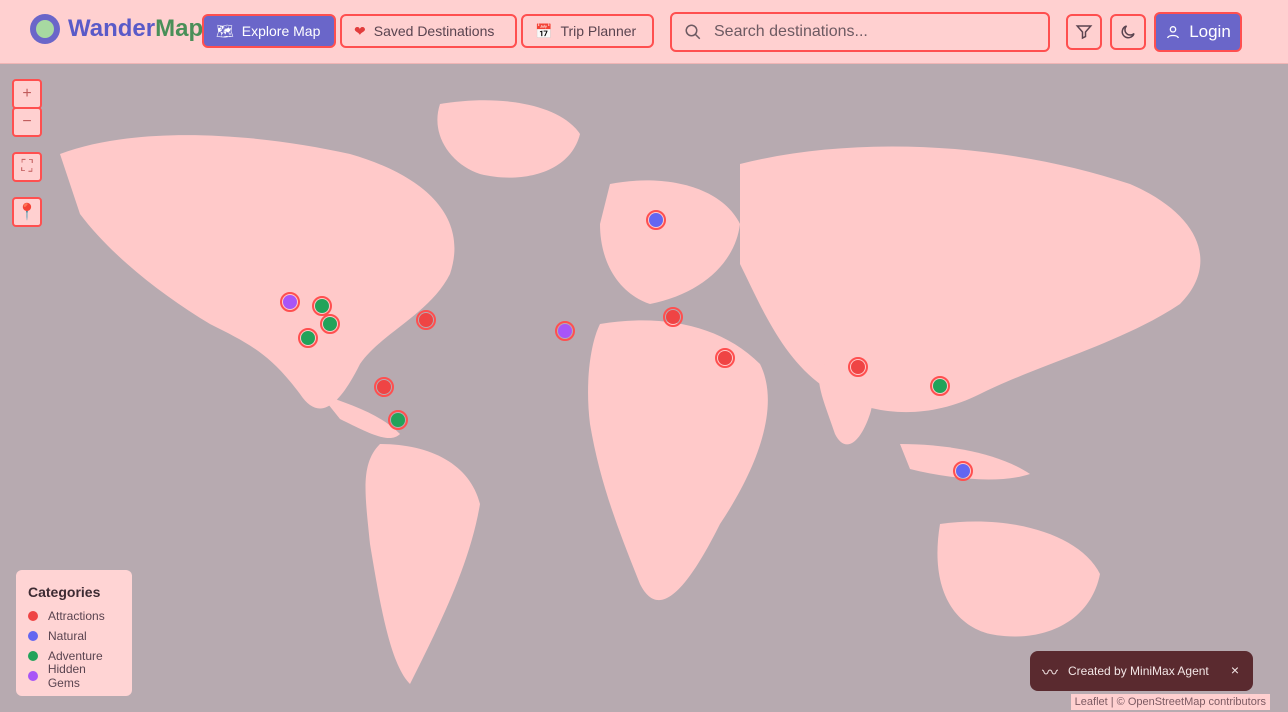 This screenshot has height=712, width=1288. What do you see at coordinates (74, 636) in the screenshot?
I see `legend-item-natural: Natural` at bounding box center [74, 636].